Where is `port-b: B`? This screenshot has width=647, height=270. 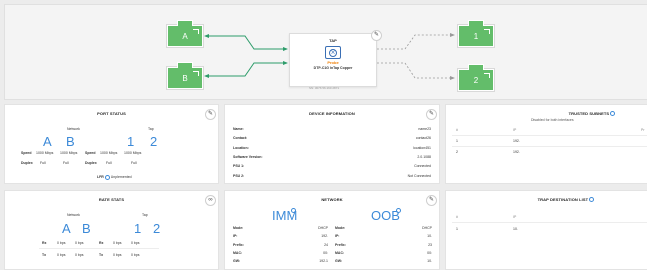
port-b: B is located at coordinates (185, 75).